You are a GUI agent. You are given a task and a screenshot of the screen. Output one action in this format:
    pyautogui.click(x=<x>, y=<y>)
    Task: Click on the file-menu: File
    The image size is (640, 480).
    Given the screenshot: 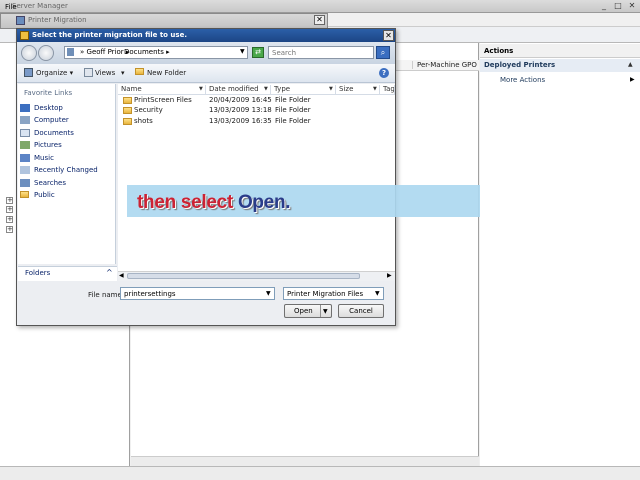 What is the action you would take?
    pyautogui.click(x=11, y=7)
    